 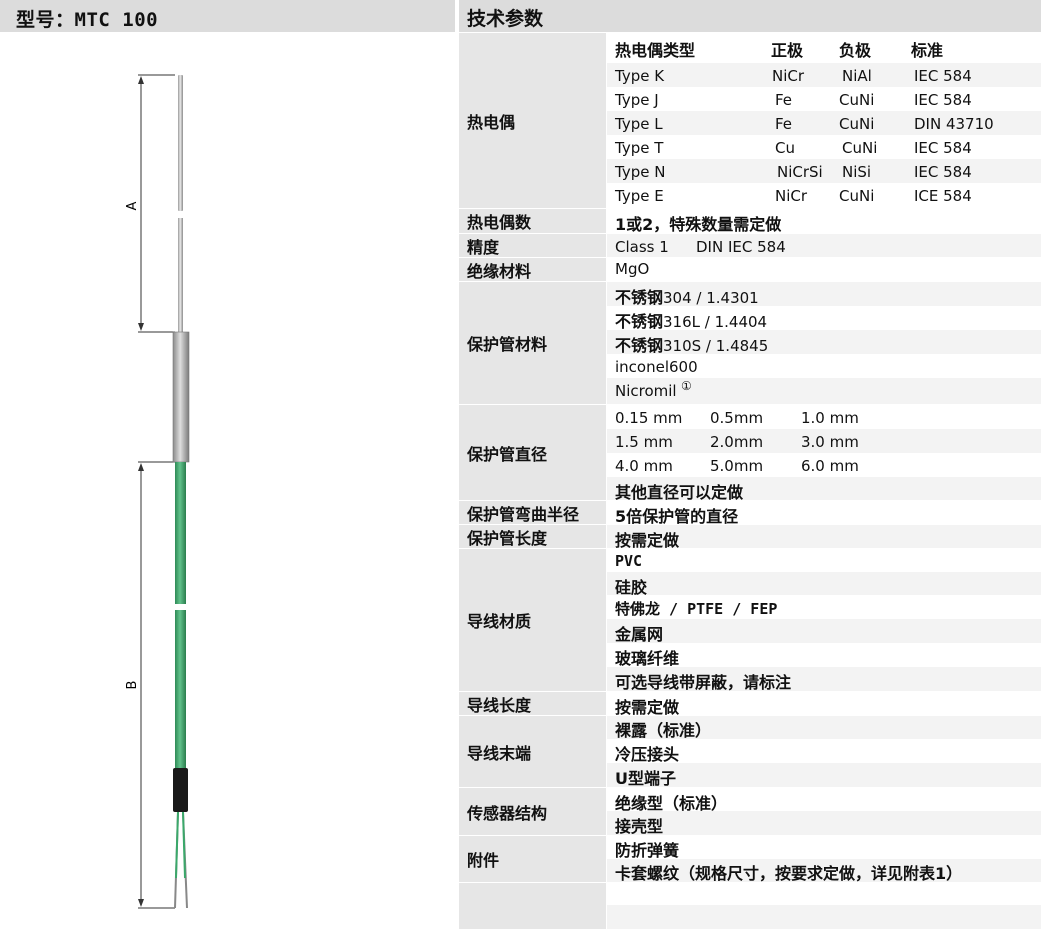 I want to click on list-item: 金属网, so click(x=824, y=631).